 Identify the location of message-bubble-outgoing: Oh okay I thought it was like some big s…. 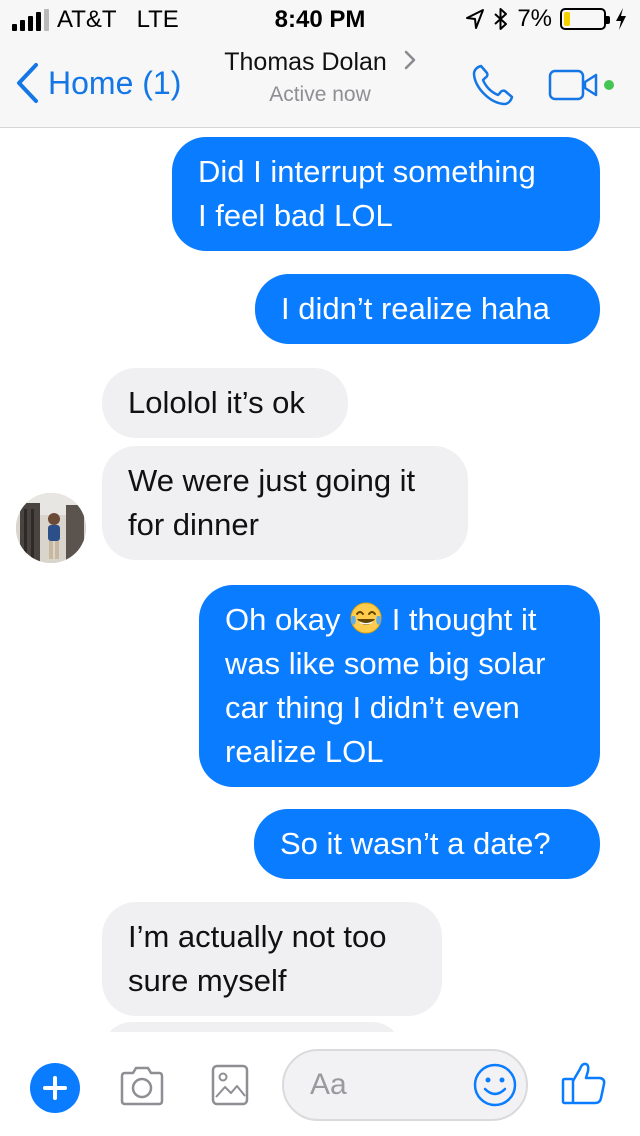
(399, 686).